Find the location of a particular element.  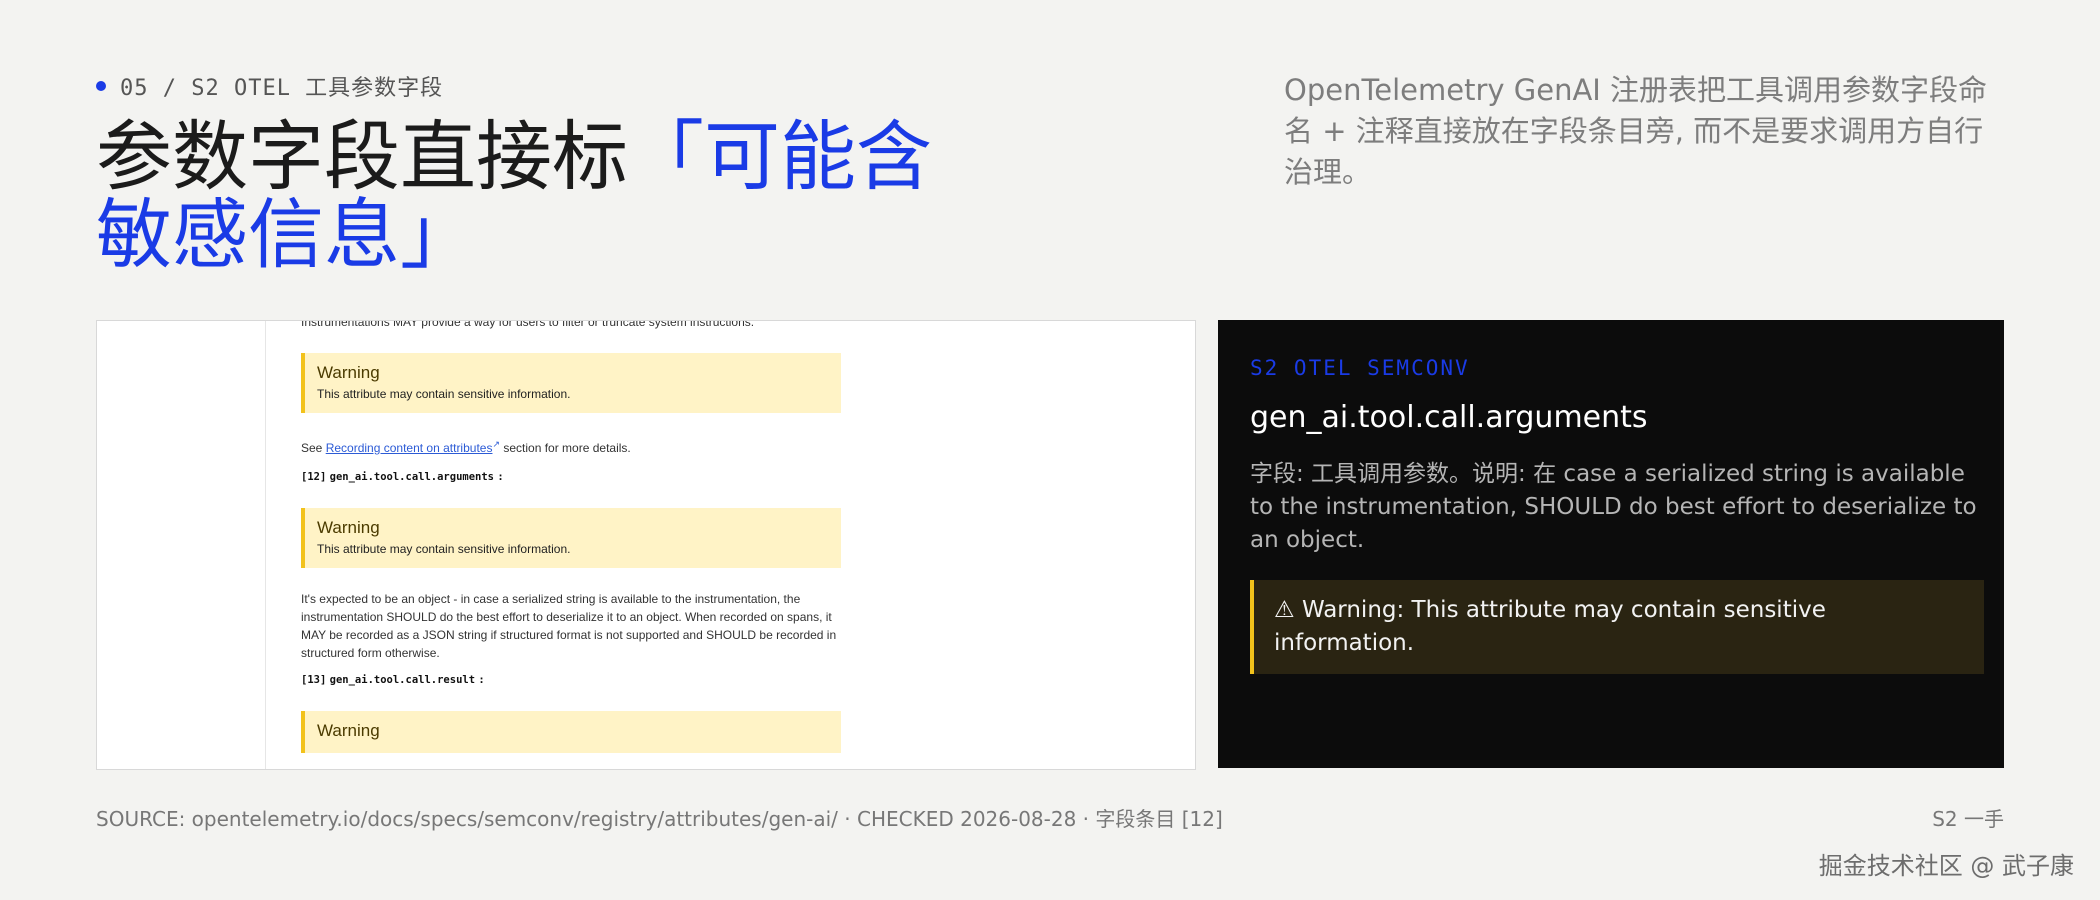

doc-field-12: [12] gen_ai.tool.call.arguments : is located at coordinates (571, 476).